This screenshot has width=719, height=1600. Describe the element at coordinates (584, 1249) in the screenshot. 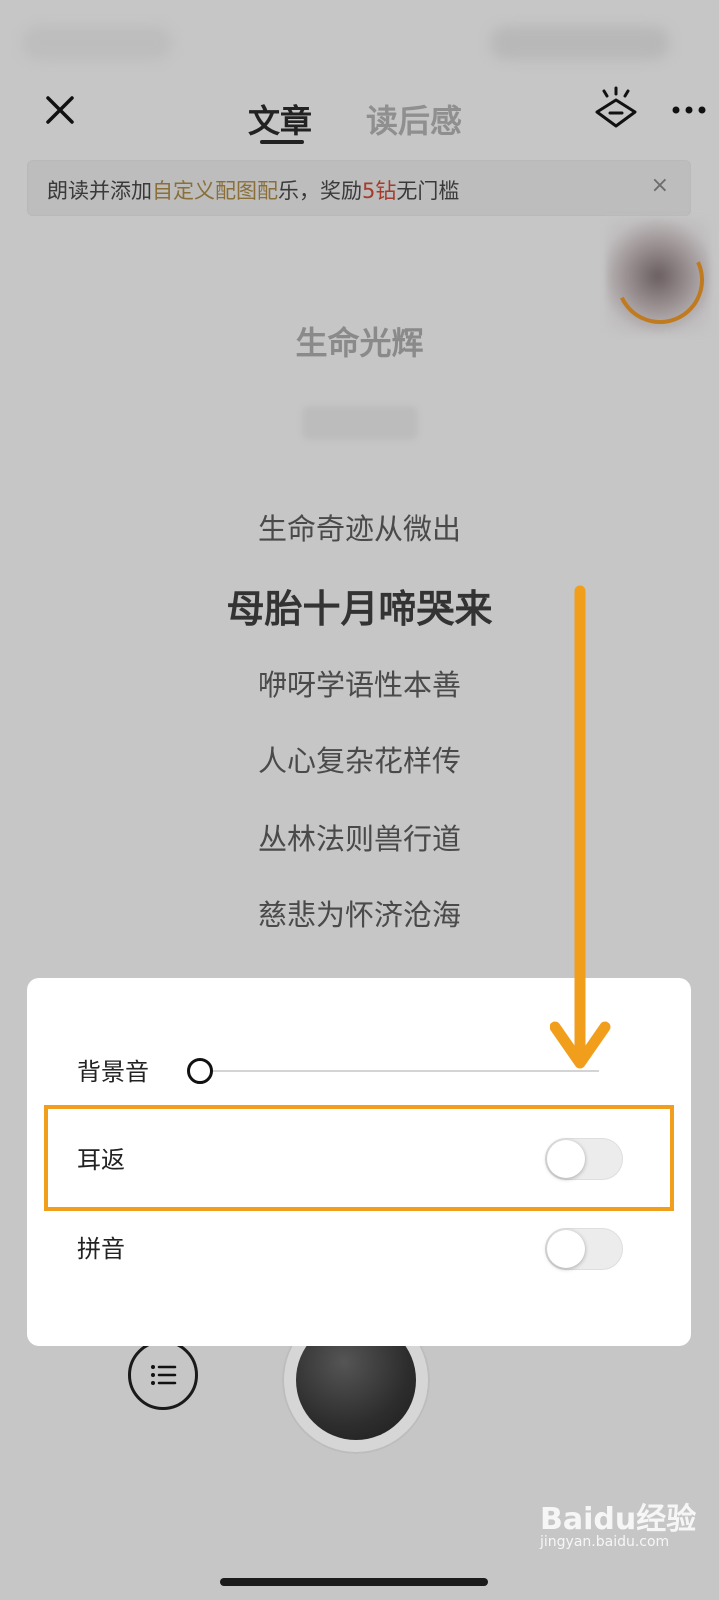

I see `pinyin-toggle` at that location.